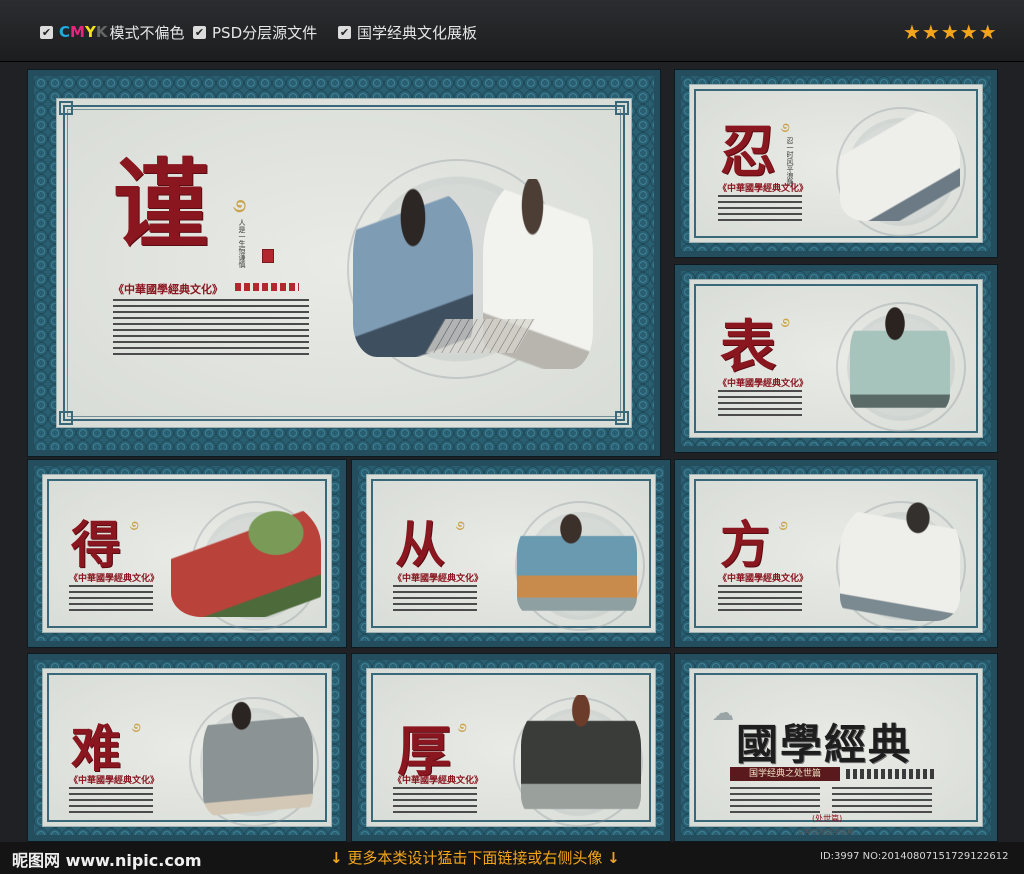 The image size is (1024, 874). I want to click on board-char: 难, so click(96, 748).